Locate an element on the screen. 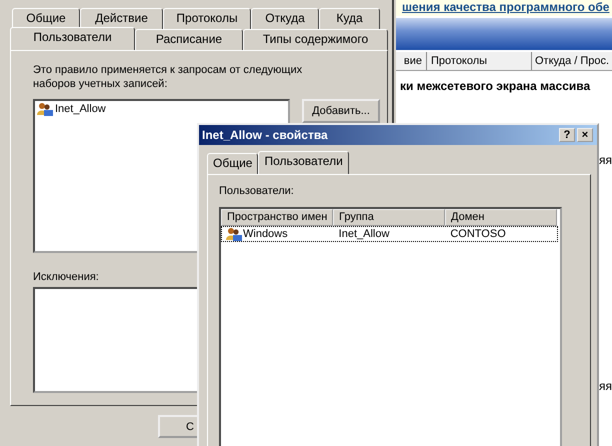 The image size is (612, 446). description-text: Это правило применяется к запросам от следующих наборов учетных записей: is located at coordinates (168, 77).